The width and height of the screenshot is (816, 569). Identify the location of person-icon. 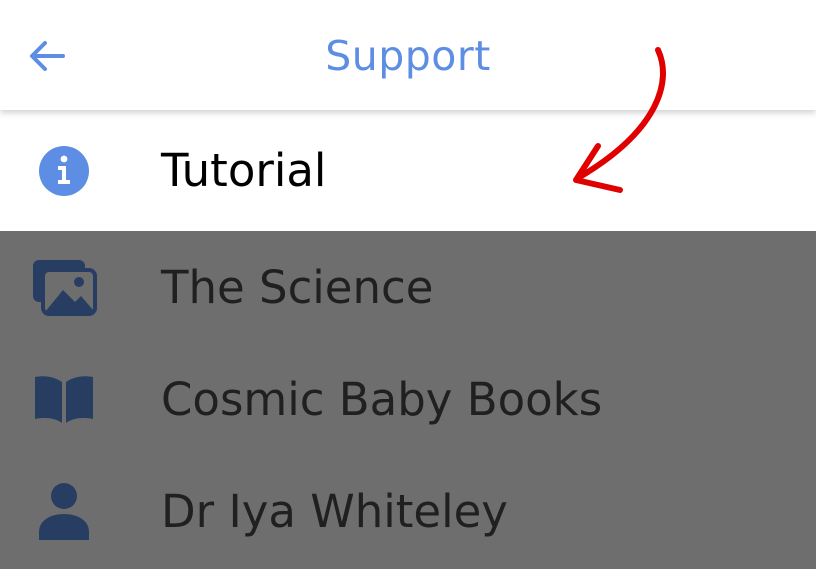
(64, 511).